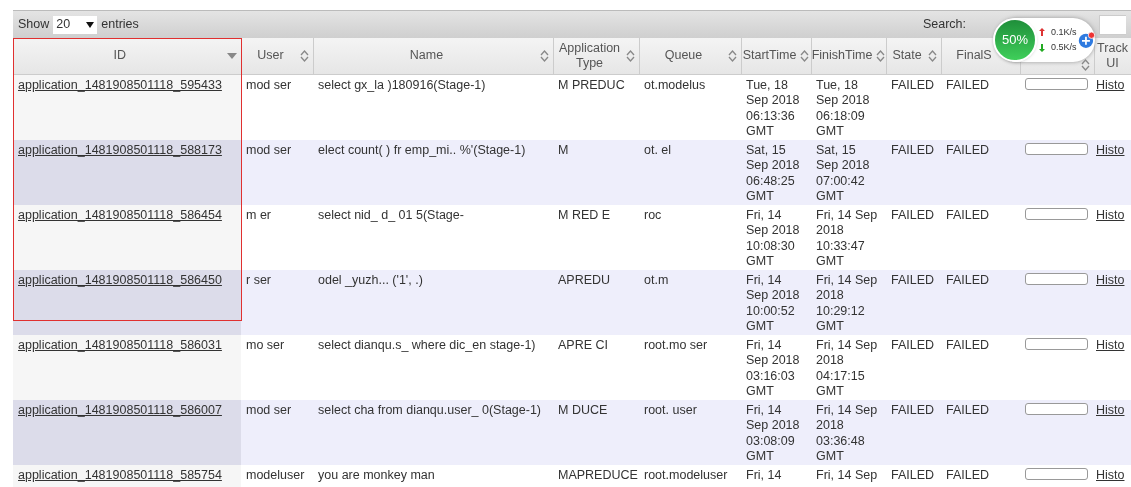 The width and height of the screenshot is (1131, 487). Describe the element at coordinates (656, 279) in the screenshot. I see `table-cell: ot.m` at that location.